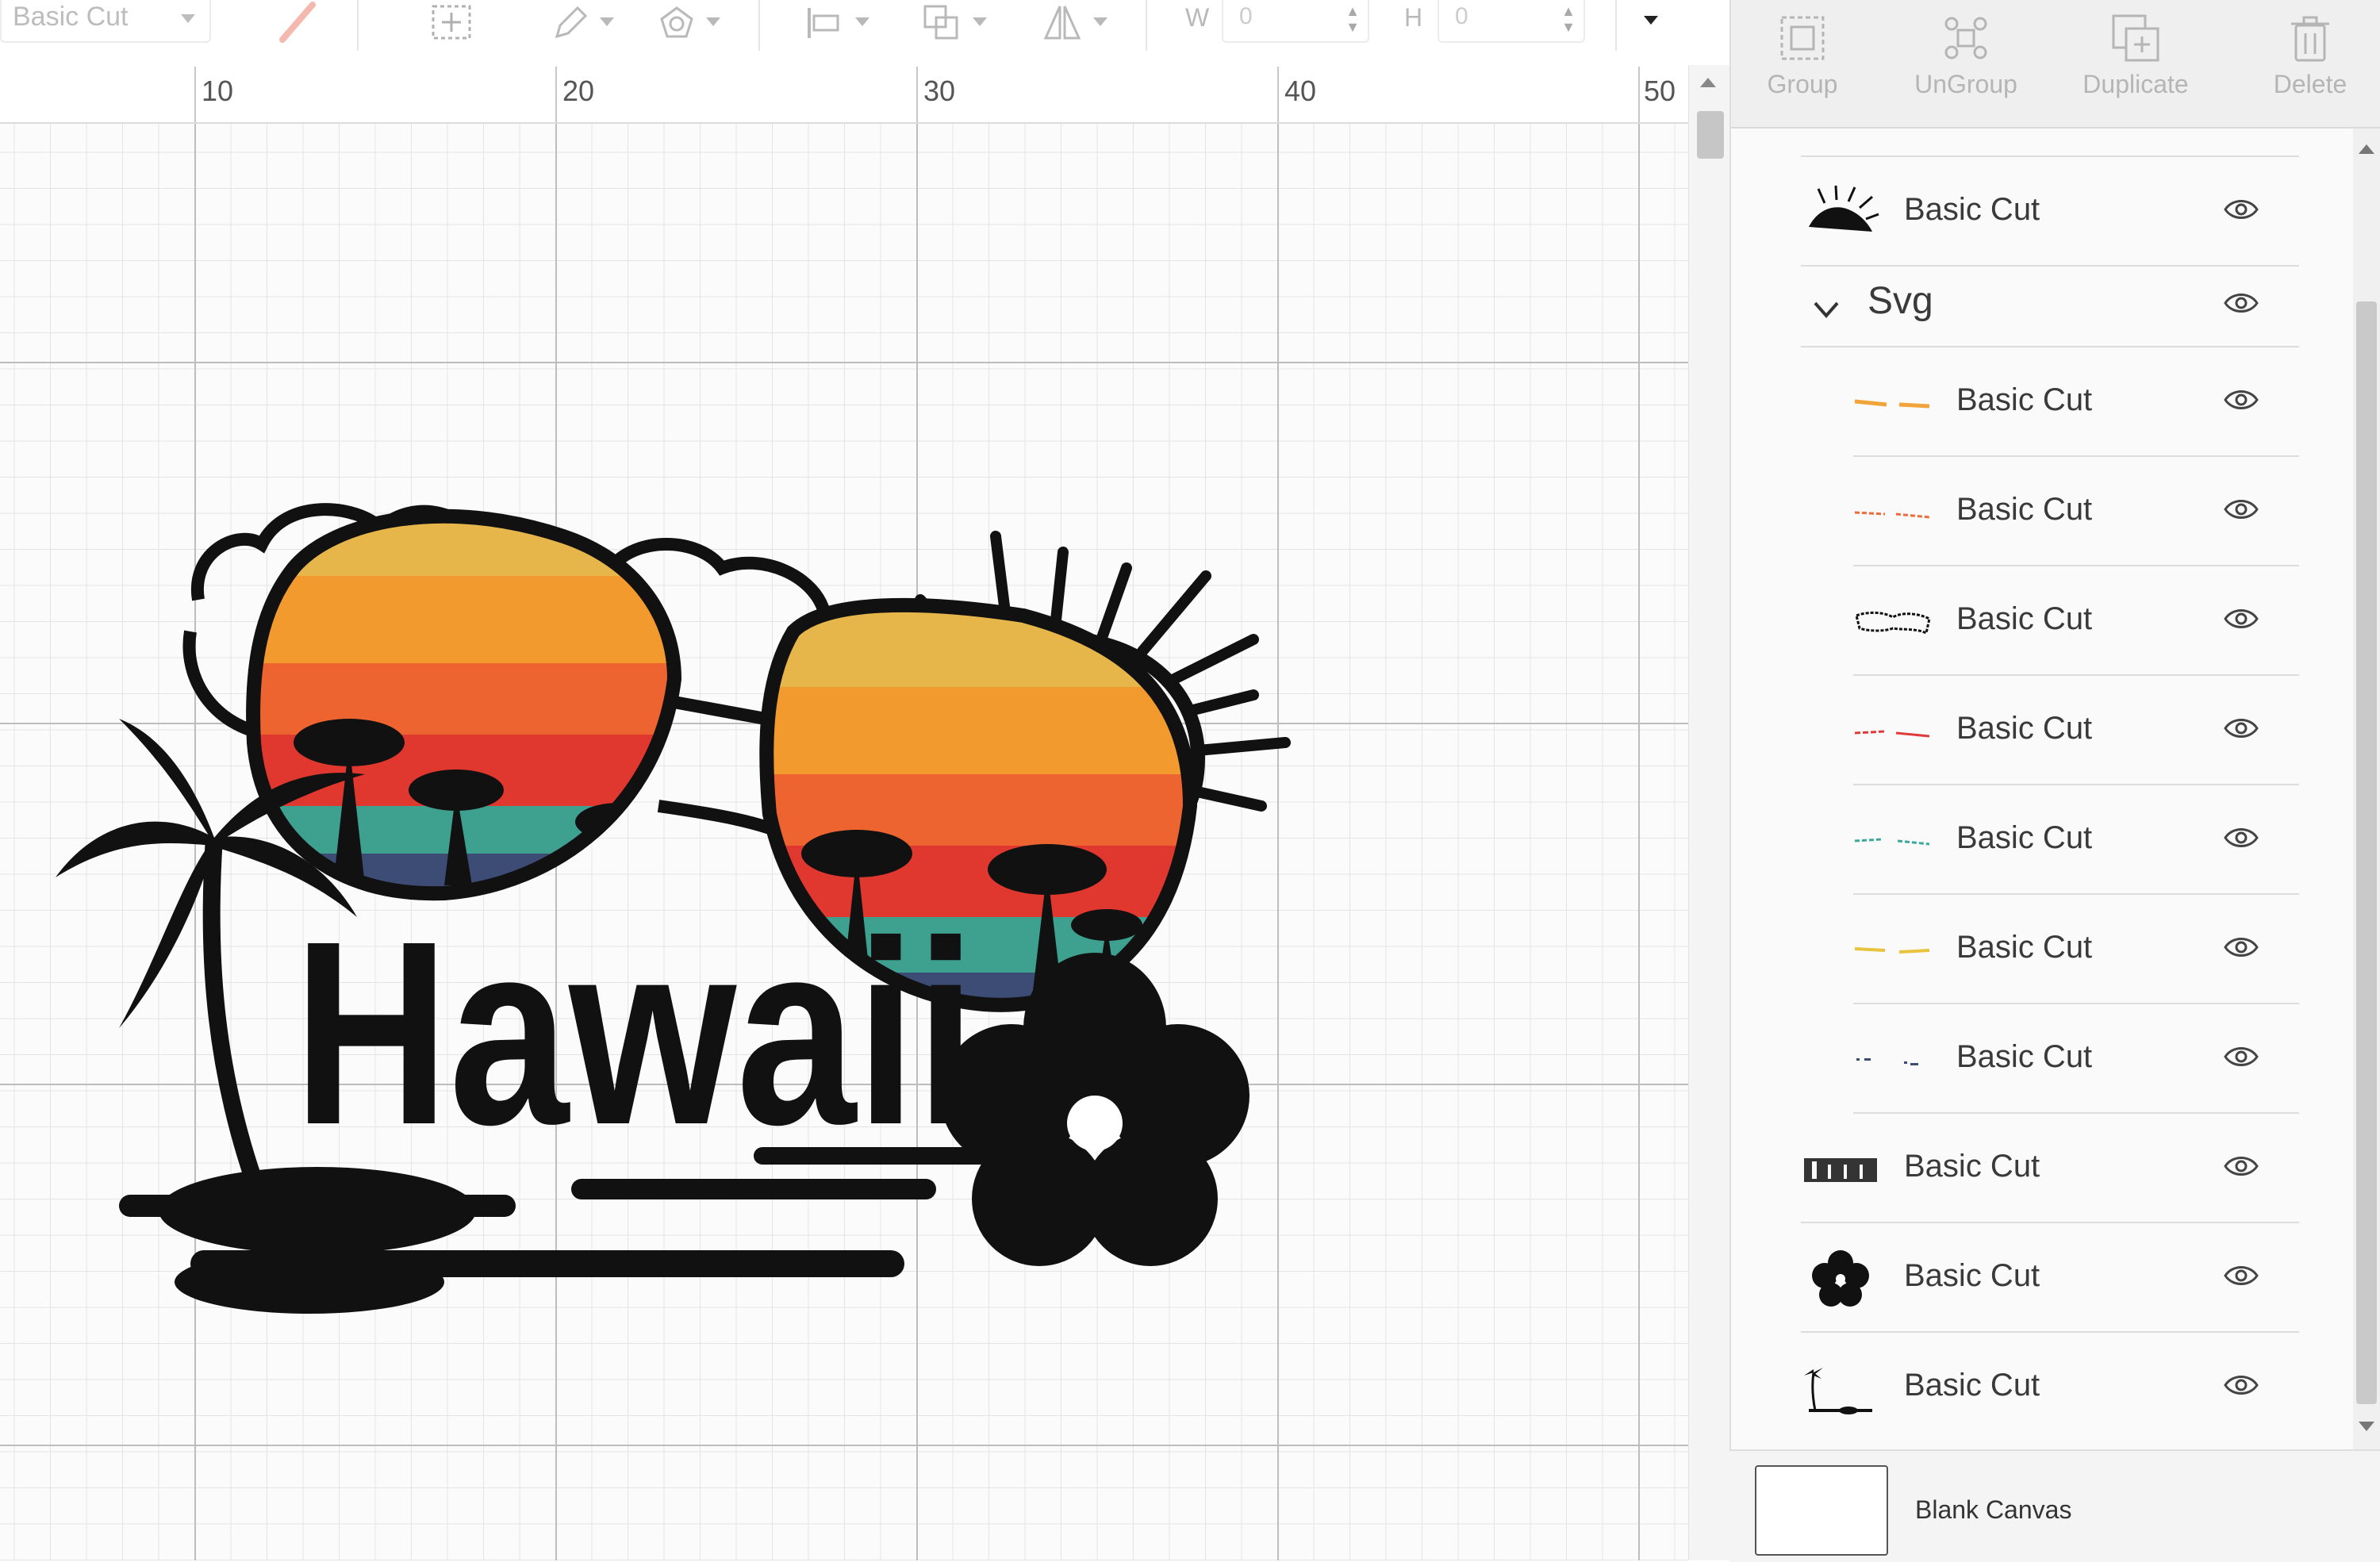 This screenshot has height=1562, width=2380. I want to click on teal-stripe-thumb, so click(1892, 842).